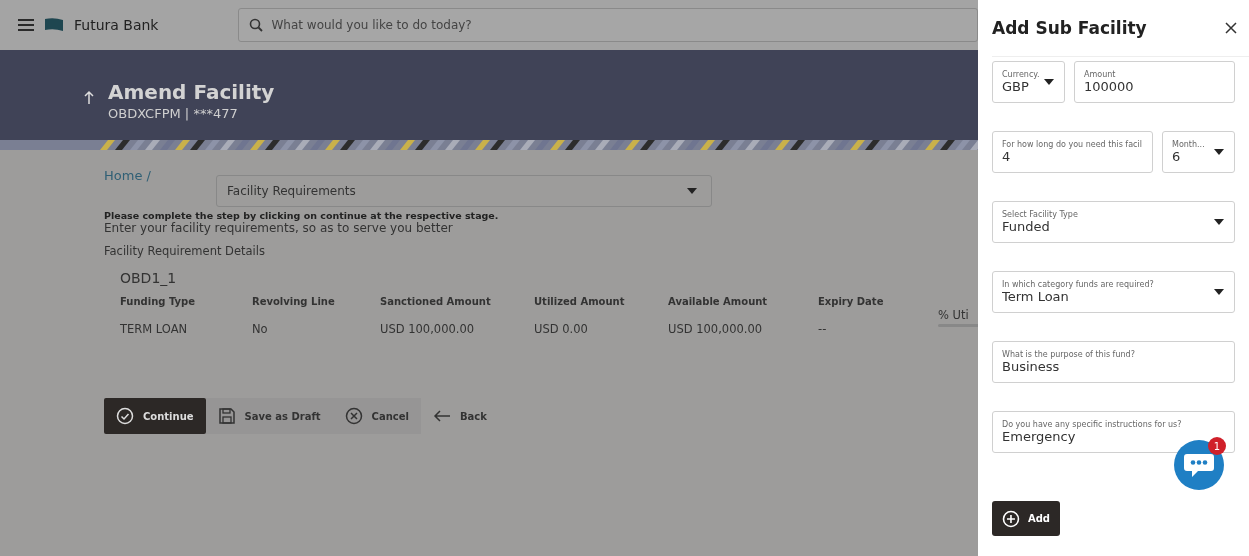 This screenshot has height=556, width=1249. I want to click on facility-name: OBD1_1, so click(149, 278).